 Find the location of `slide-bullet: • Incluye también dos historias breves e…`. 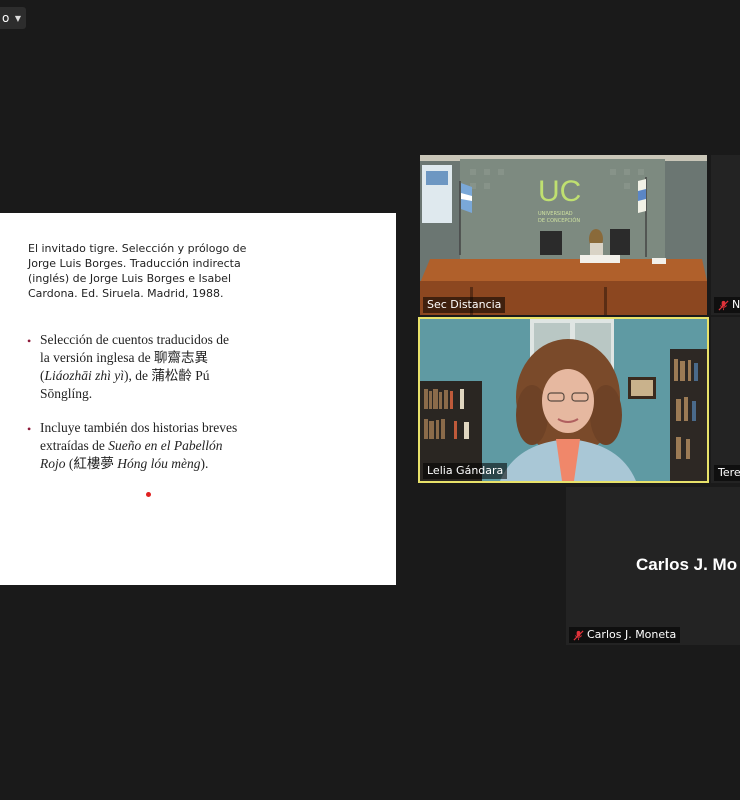

slide-bullet: • Incluye también dos historias breves e… is located at coordinates (133, 446).